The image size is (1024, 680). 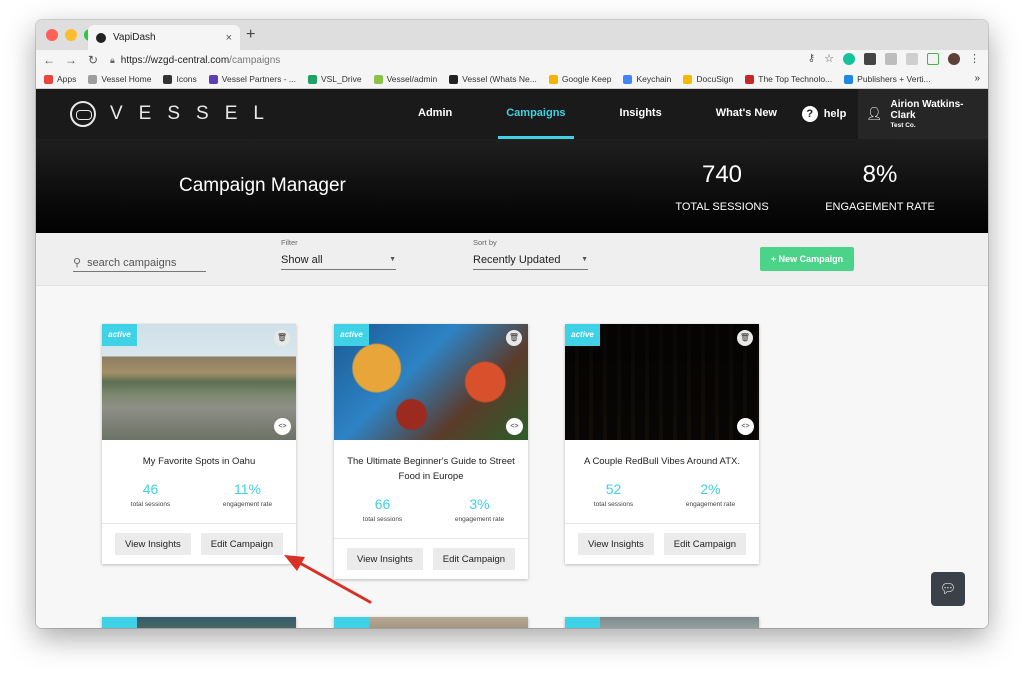 I want to click on bookmark-item: Vessel/admin, so click(x=405, y=79).